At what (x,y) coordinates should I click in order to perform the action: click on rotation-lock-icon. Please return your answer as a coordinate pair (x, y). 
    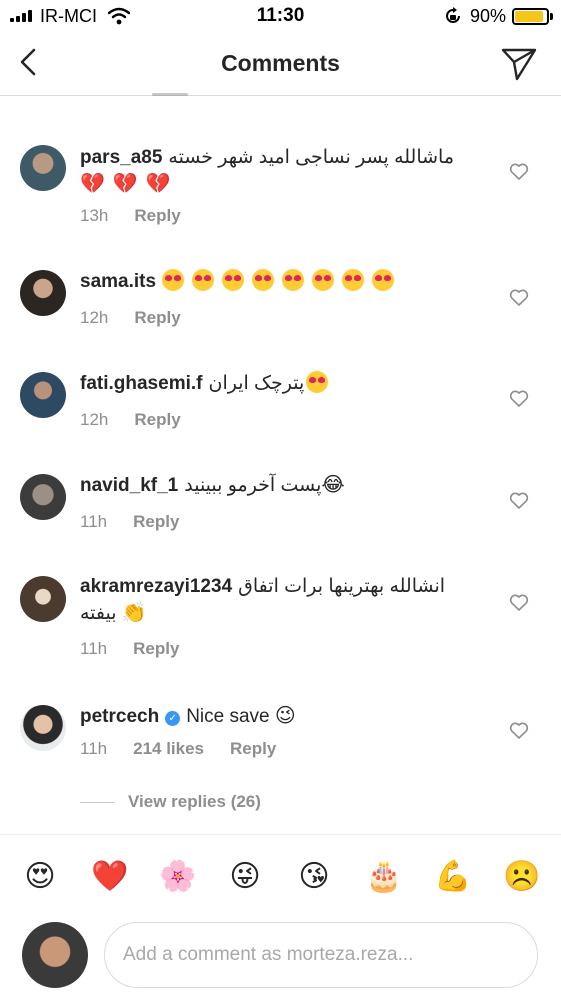
    Looking at the image, I should click on (453, 15).